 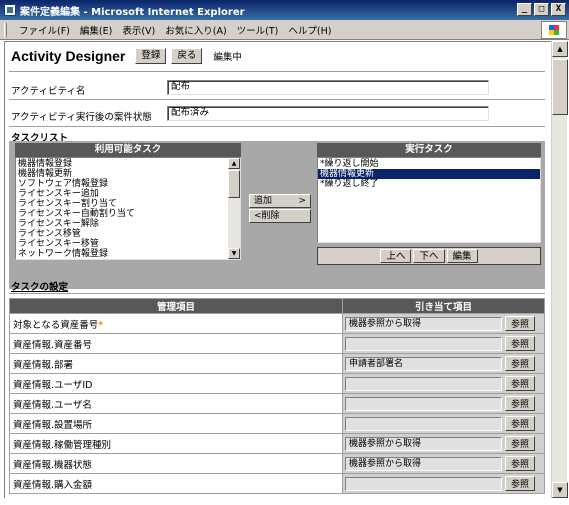 What do you see at coordinates (53, 485) in the screenshot?
I see `row-item-label: 資産情報.購入金額` at bounding box center [53, 485].